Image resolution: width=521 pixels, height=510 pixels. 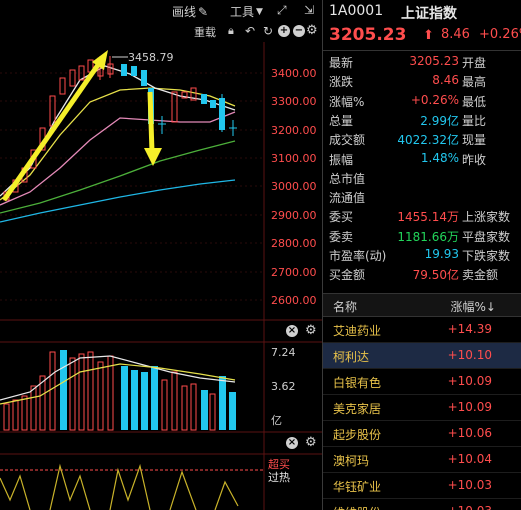 What do you see at coordinates (357, 331) in the screenshot?
I see `stock-list-name: 艾迪药业` at bounding box center [357, 331].